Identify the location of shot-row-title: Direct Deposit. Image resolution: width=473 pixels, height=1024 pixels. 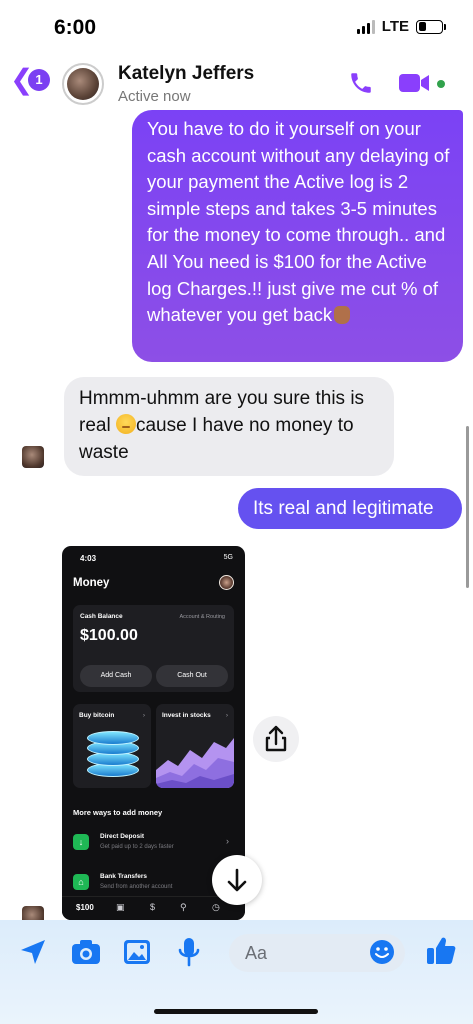
(122, 836).